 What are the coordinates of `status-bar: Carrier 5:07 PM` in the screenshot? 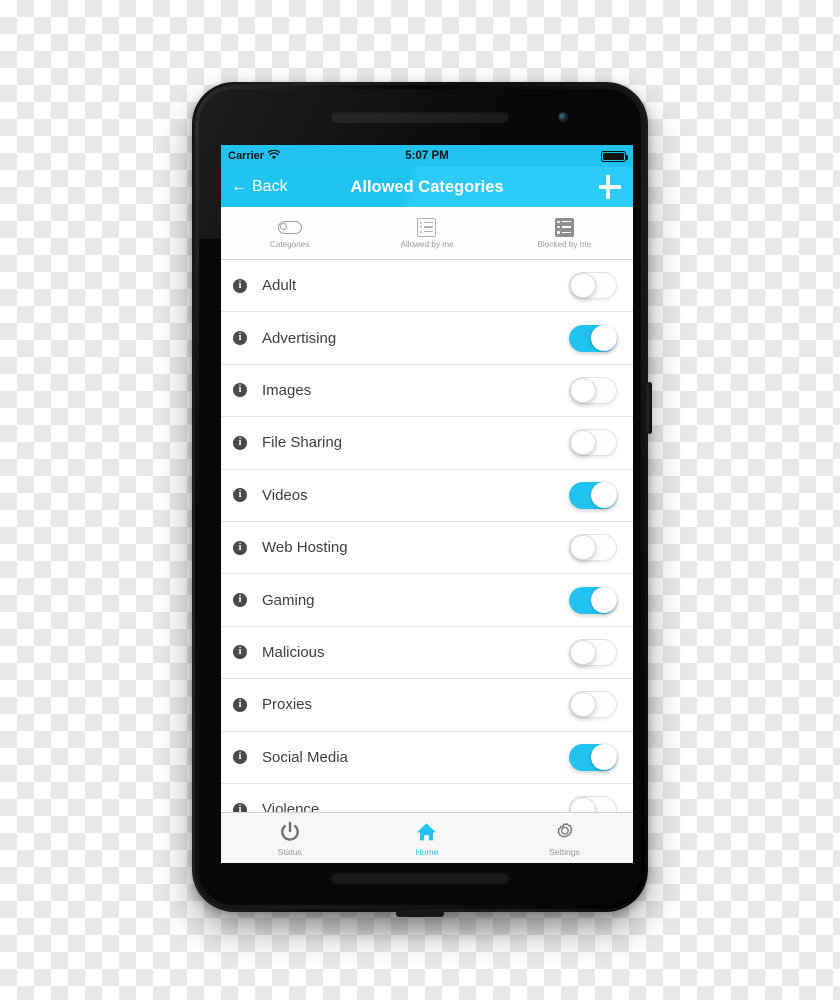 It's located at (427, 156).